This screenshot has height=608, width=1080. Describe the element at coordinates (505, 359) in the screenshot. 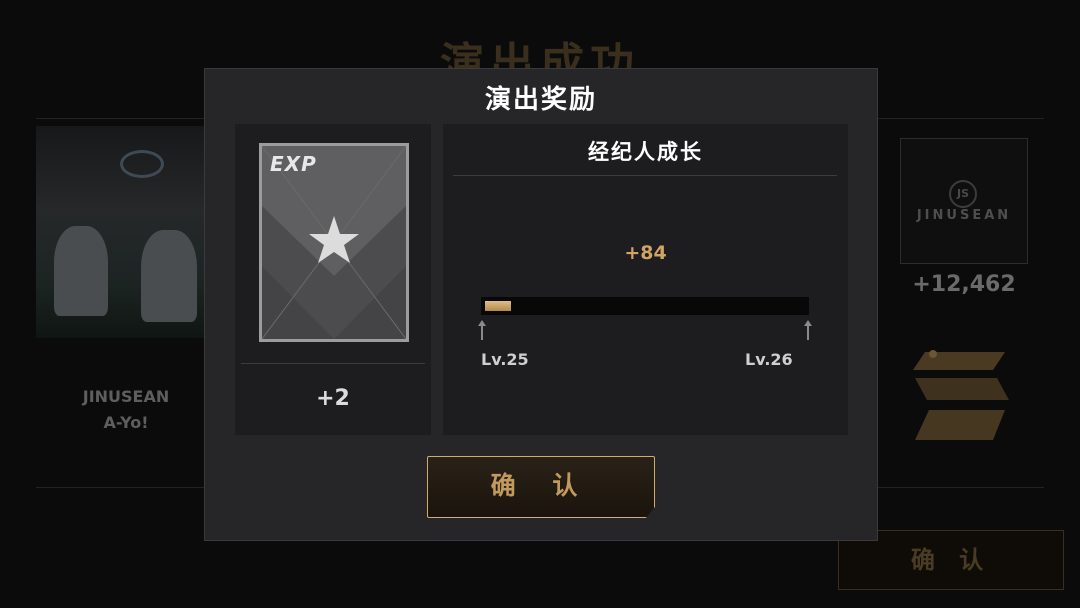

I see `current-level-label: Lv.25` at that location.